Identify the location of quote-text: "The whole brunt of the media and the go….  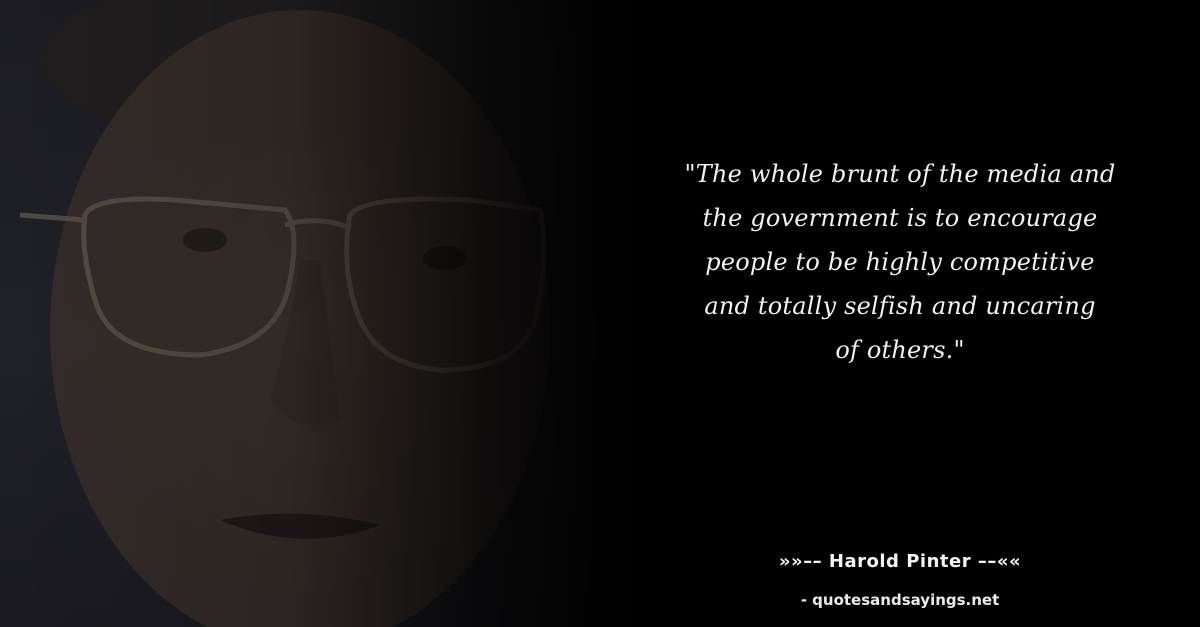
(900, 262).